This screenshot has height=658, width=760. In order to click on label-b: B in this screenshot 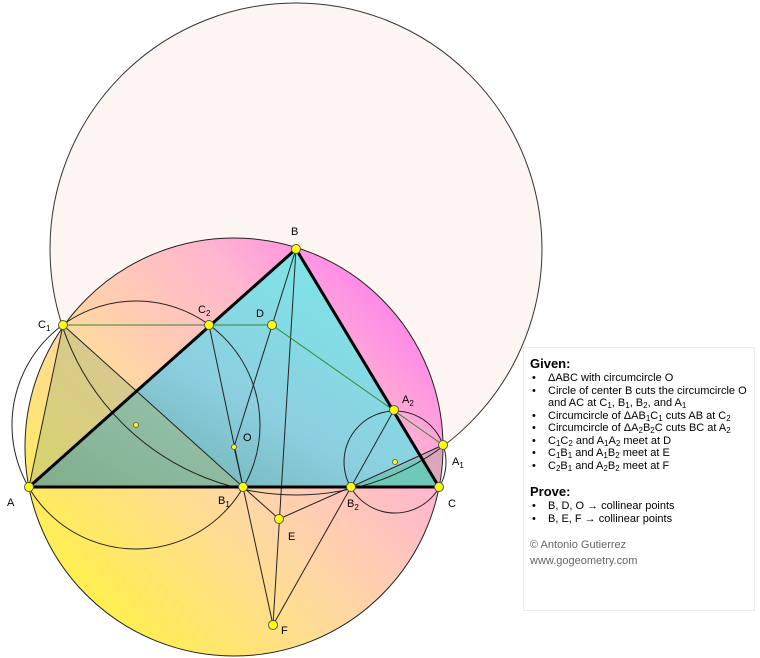, I will do `click(294, 232)`.